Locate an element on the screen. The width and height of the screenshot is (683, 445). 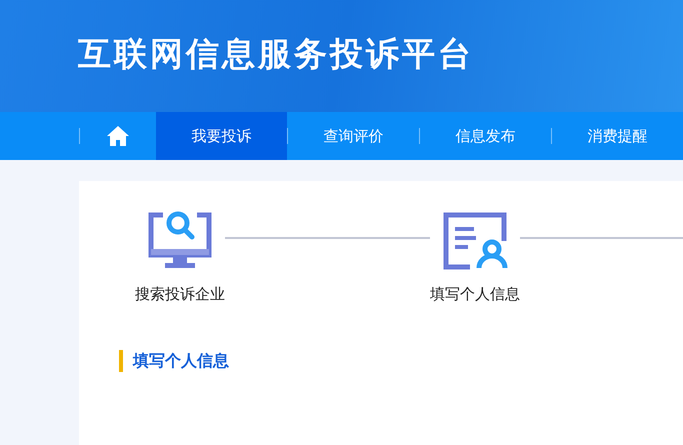
form-user-icon is located at coordinates (475, 241).